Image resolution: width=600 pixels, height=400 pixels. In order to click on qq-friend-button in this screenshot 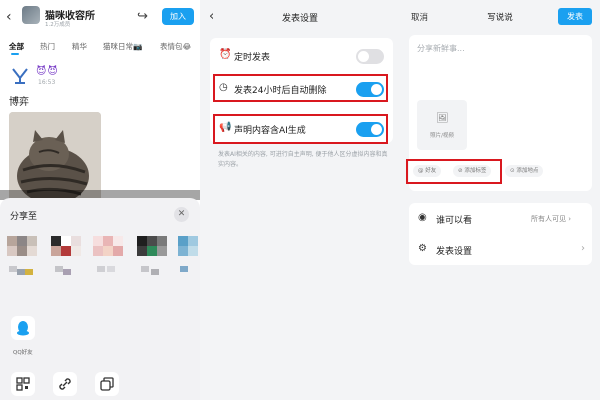, I will do `click(23, 328)`.